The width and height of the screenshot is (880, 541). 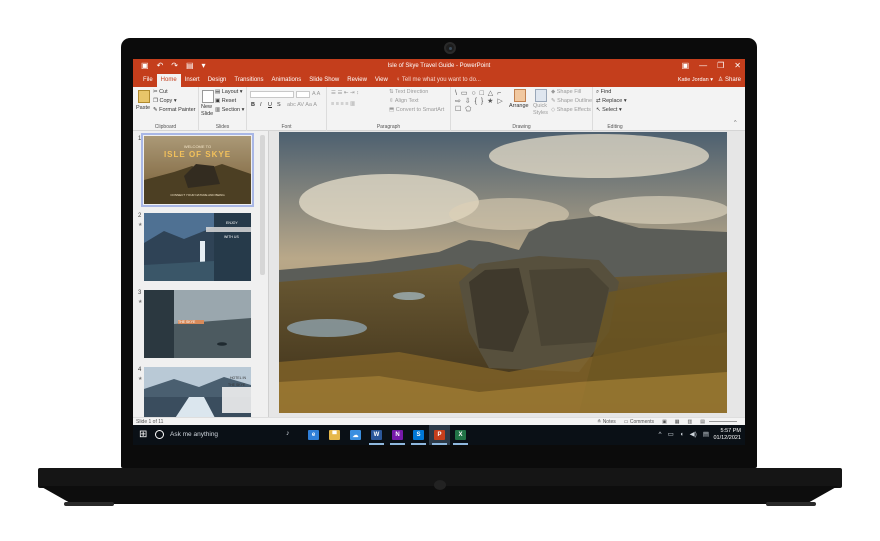 I want to click on shadow-button: S, so click(x=279, y=105).